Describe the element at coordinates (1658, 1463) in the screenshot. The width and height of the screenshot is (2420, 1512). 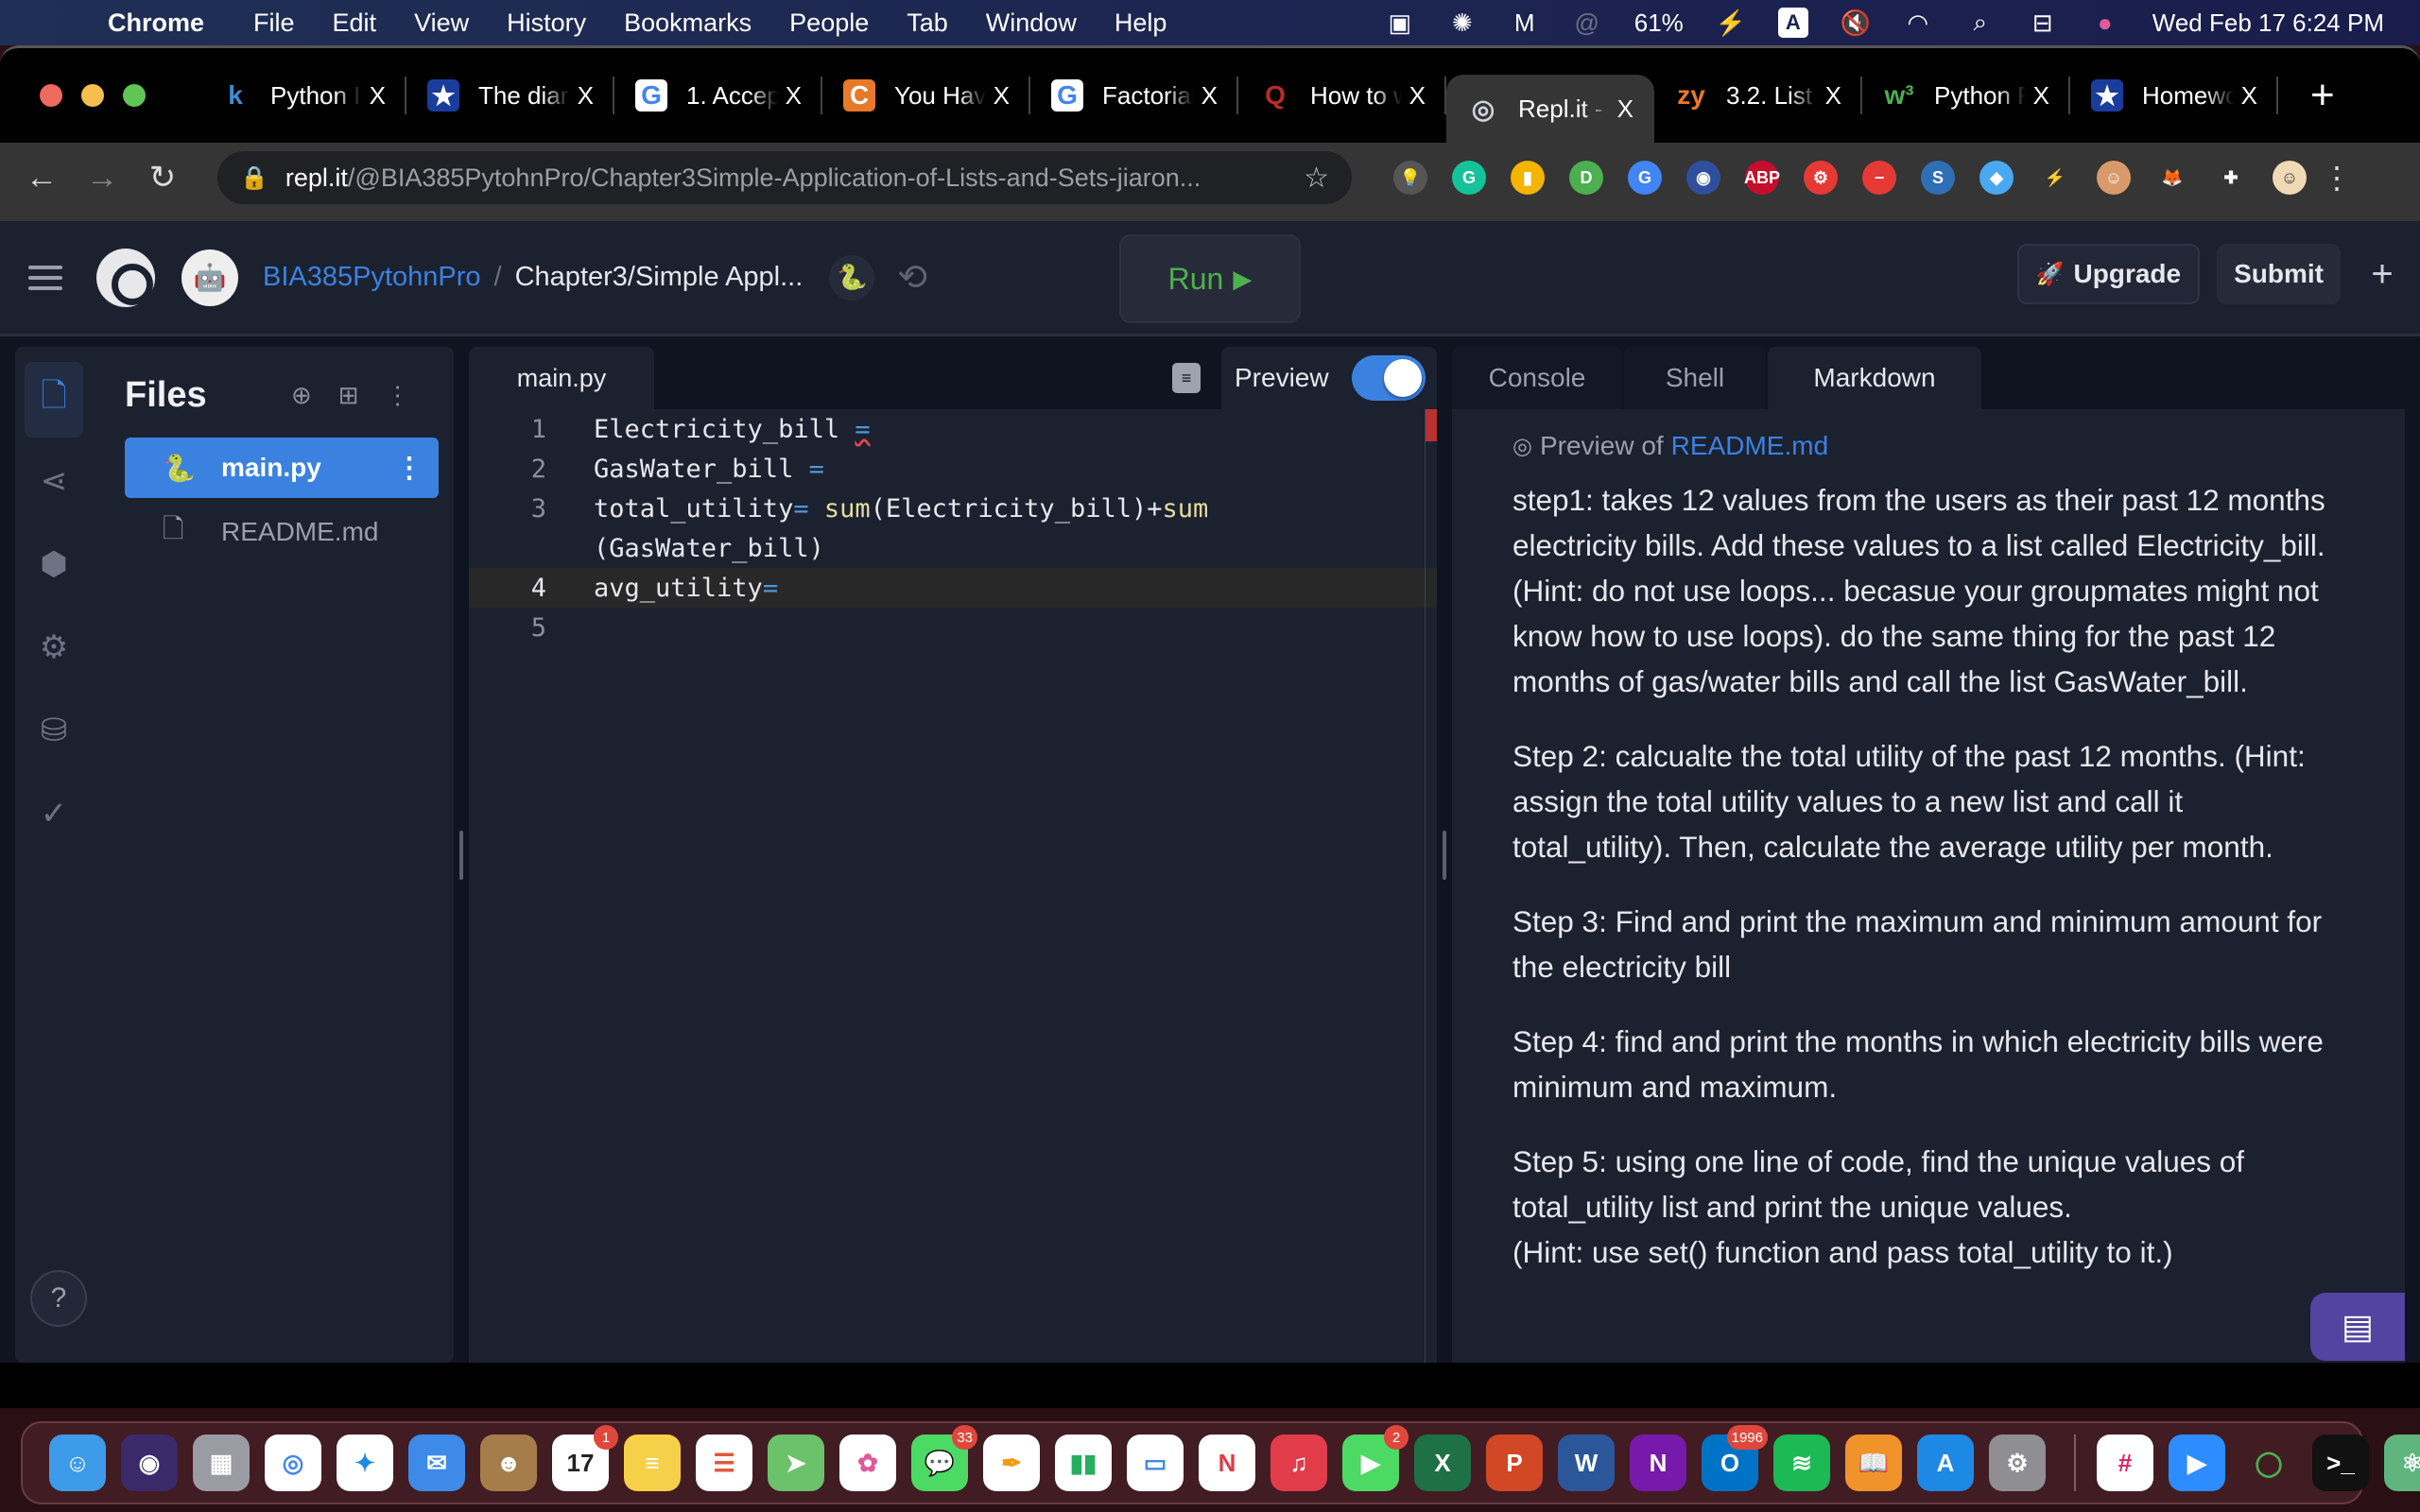
I see `dock-onenote: N` at that location.